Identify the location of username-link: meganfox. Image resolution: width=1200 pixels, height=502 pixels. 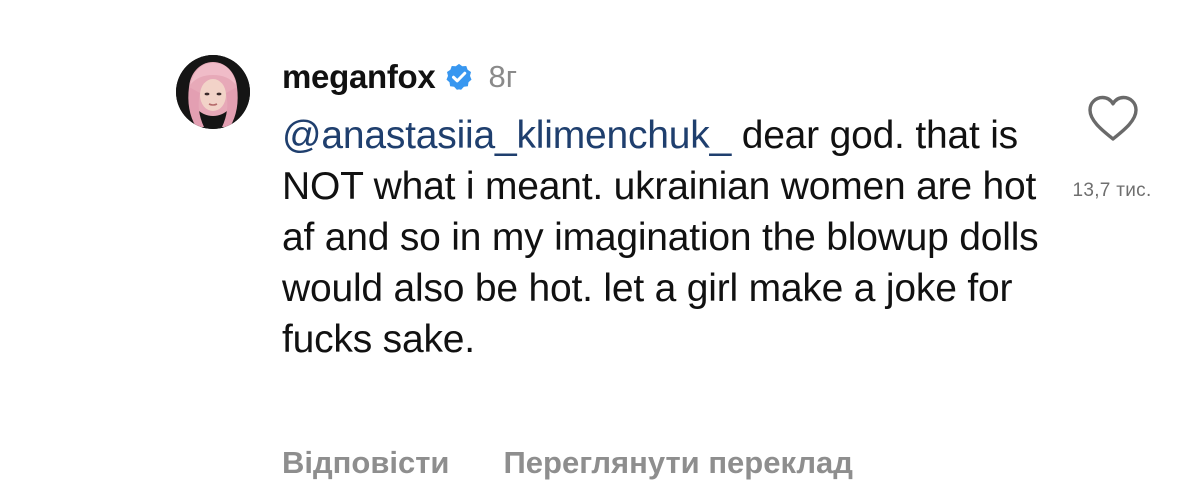
(359, 77).